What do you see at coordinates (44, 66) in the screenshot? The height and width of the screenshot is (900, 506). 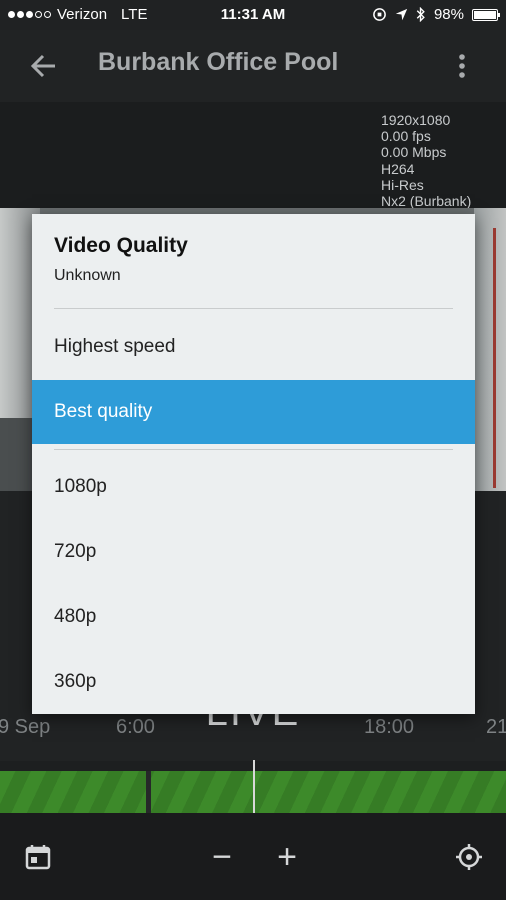 I see `back-arrow-icon` at bounding box center [44, 66].